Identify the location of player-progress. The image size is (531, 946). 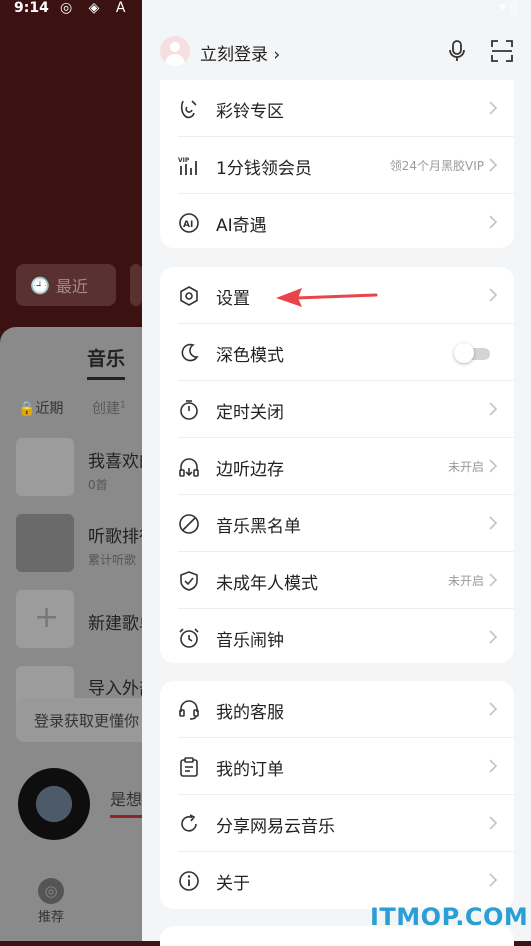
(126, 816).